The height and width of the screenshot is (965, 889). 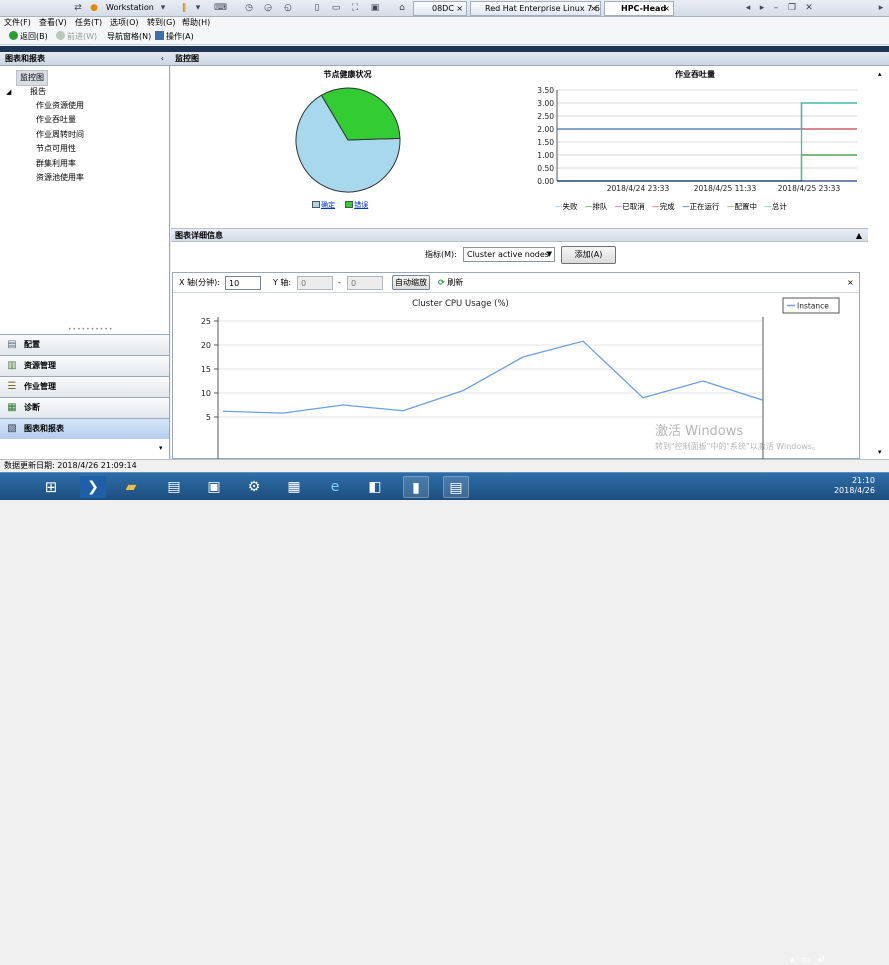 I want to click on refresh-label: 刷新, so click(x=455, y=282).